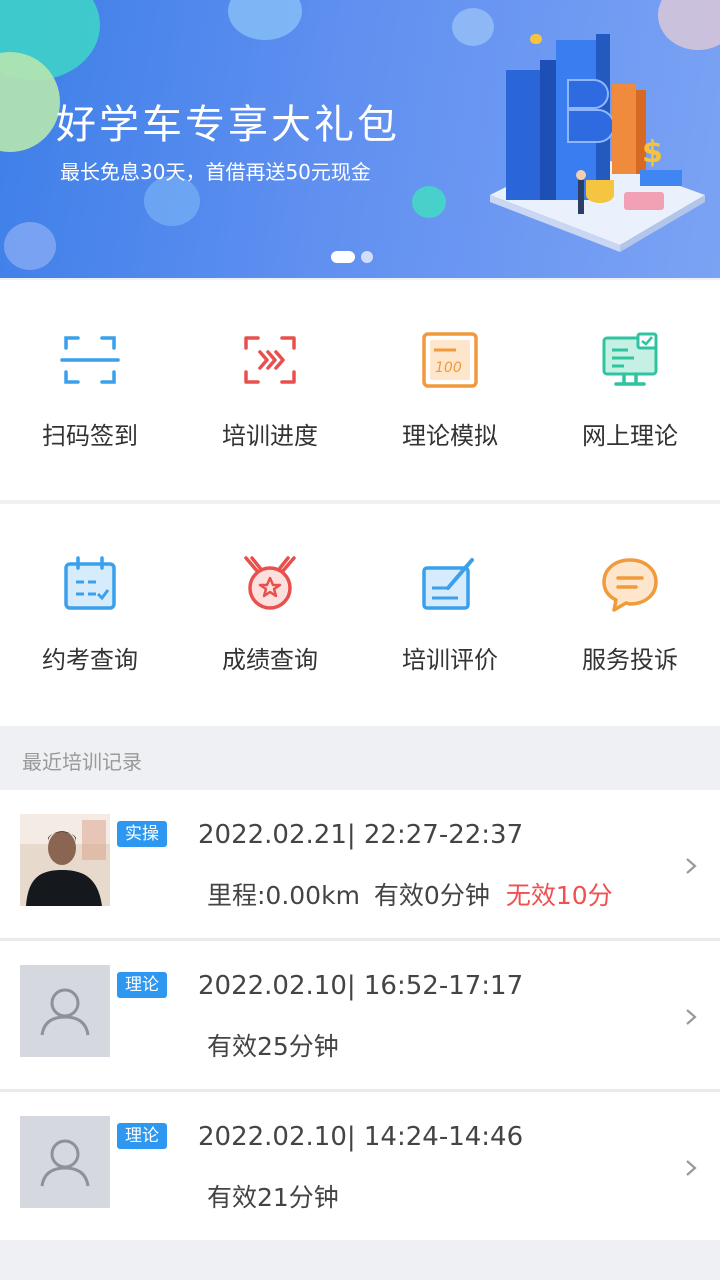  I want to click on progress-icon, so click(270, 360).